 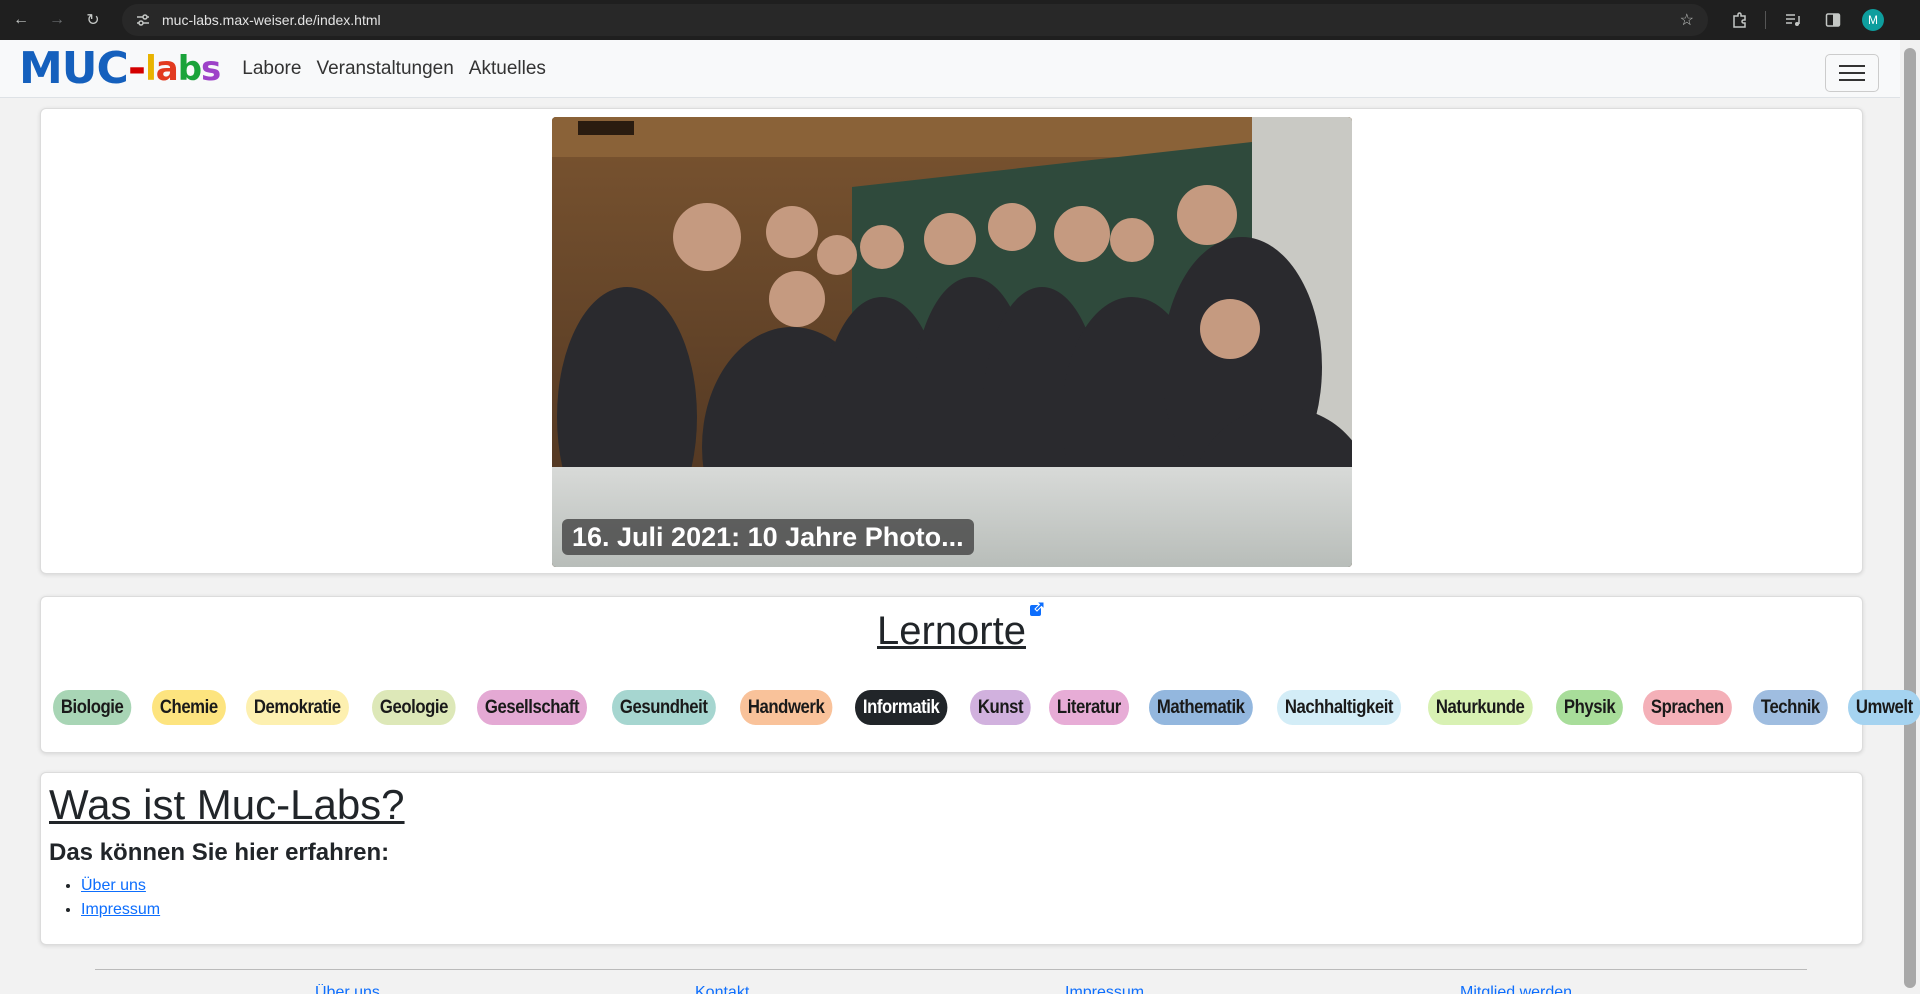 I want to click on lernorte-link: Lernorte, so click(x=951, y=631).